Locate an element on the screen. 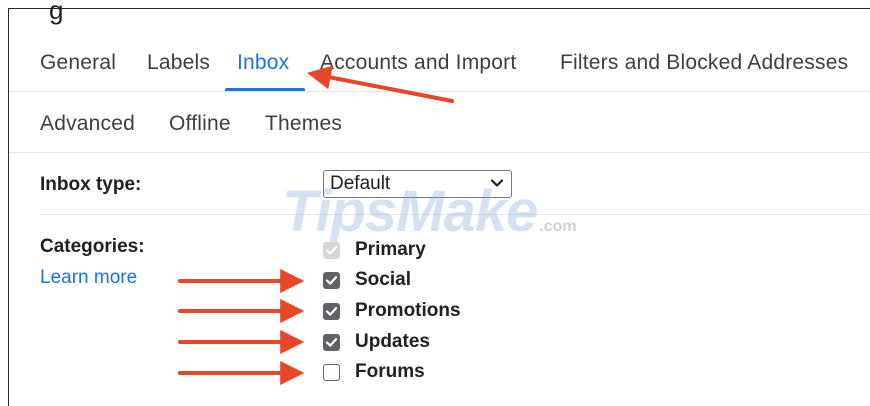 This screenshot has width=870, height=406. category-label: Primary is located at coordinates (390, 249).